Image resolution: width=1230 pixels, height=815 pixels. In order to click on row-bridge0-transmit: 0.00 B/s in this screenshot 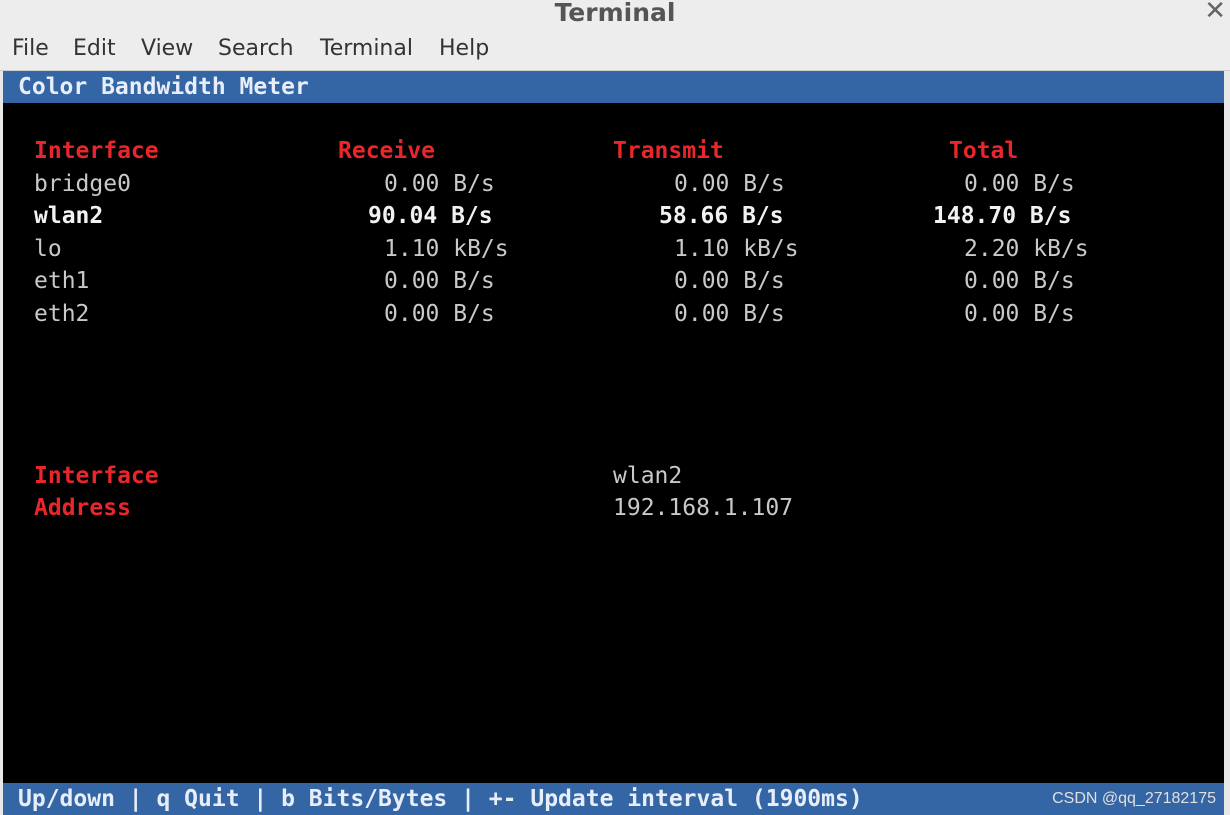, I will do `click(729, 184)`.